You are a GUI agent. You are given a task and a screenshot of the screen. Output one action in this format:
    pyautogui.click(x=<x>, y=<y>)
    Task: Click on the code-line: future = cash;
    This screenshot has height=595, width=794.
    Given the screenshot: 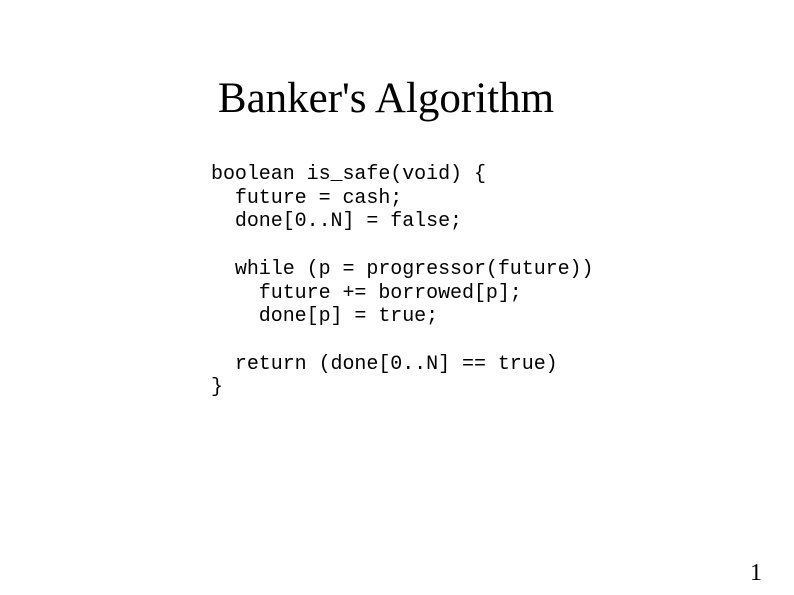 What is the action you would take?
    pyautogui.click(x=307, y=198)
    